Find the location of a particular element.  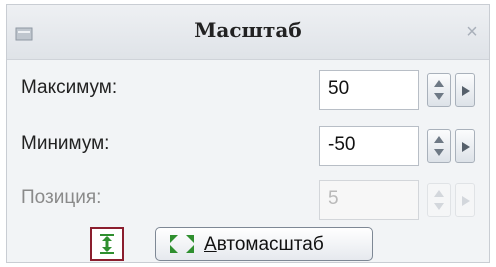

dialog-title: Масштаб is located at coordinates (248, 30).